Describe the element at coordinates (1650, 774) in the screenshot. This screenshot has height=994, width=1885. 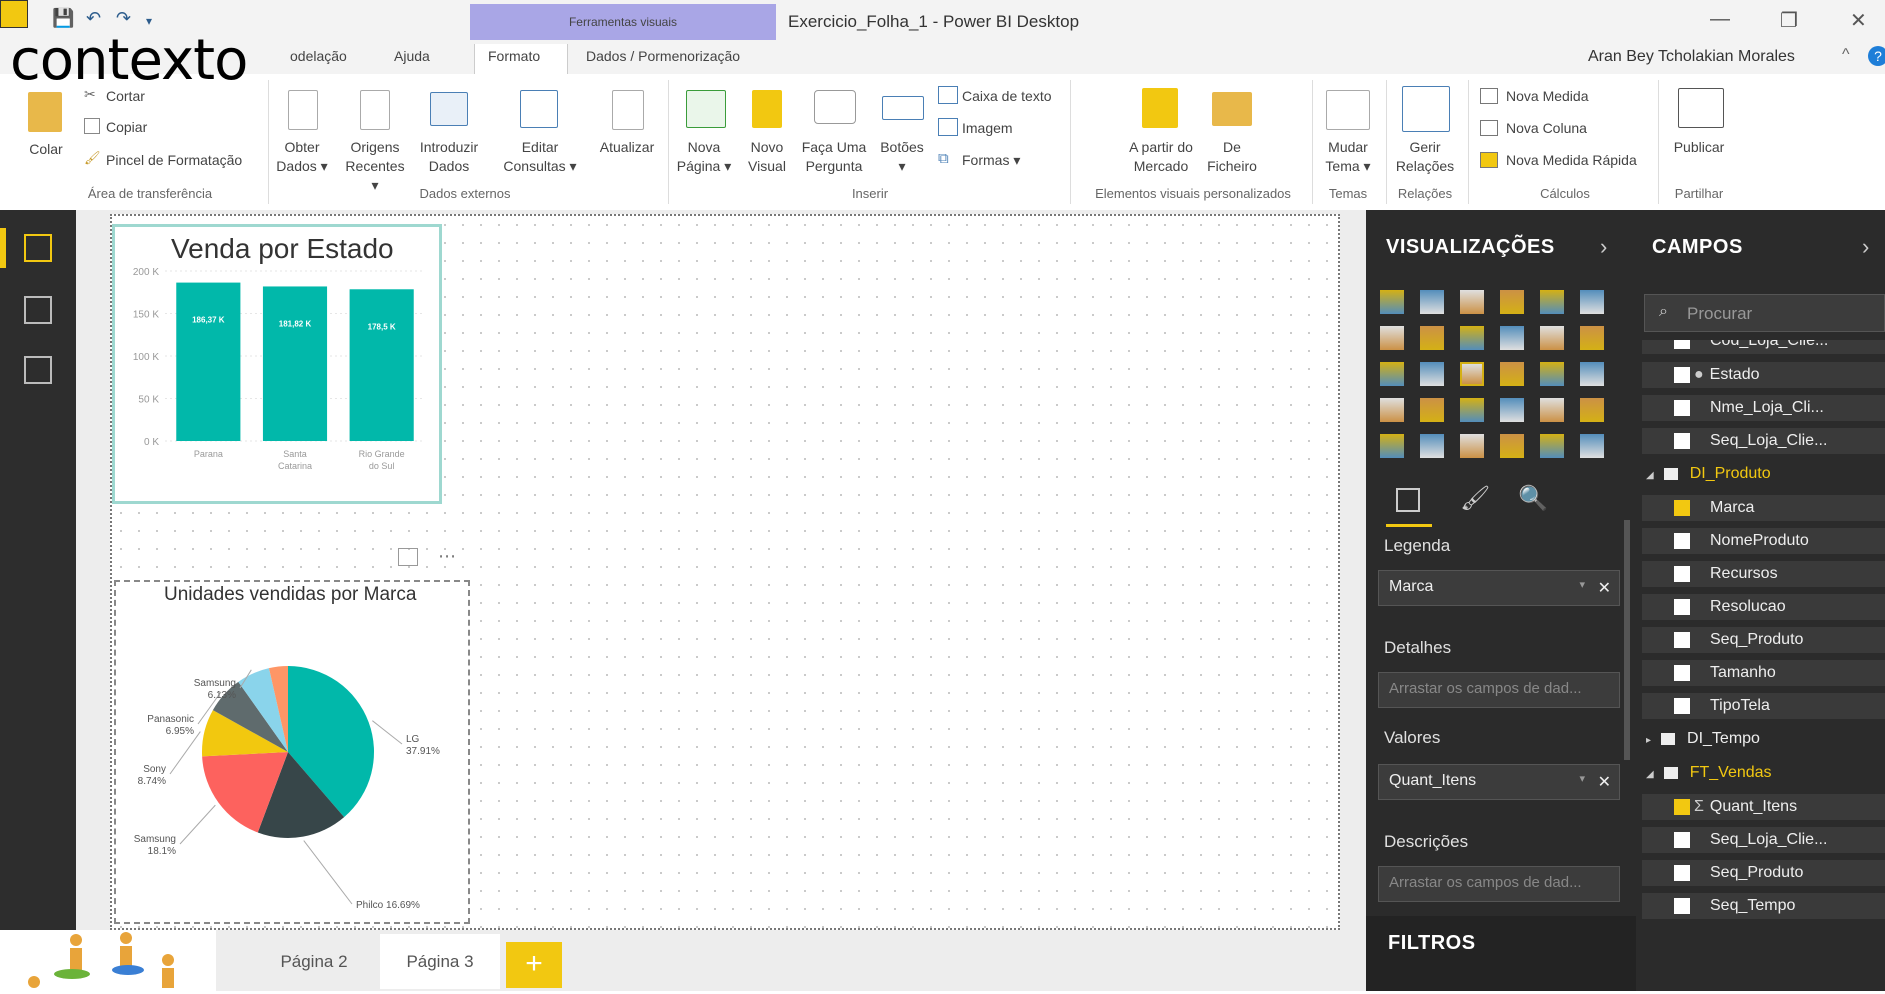
I see `expand-down-icon: ◢` at that location.